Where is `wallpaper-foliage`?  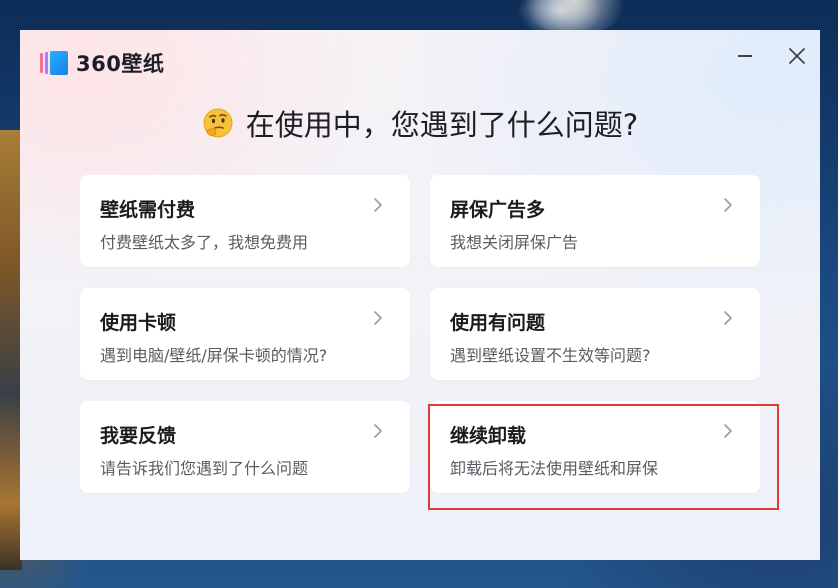
wallpaper-foliage is located at coordinates (11, 350).